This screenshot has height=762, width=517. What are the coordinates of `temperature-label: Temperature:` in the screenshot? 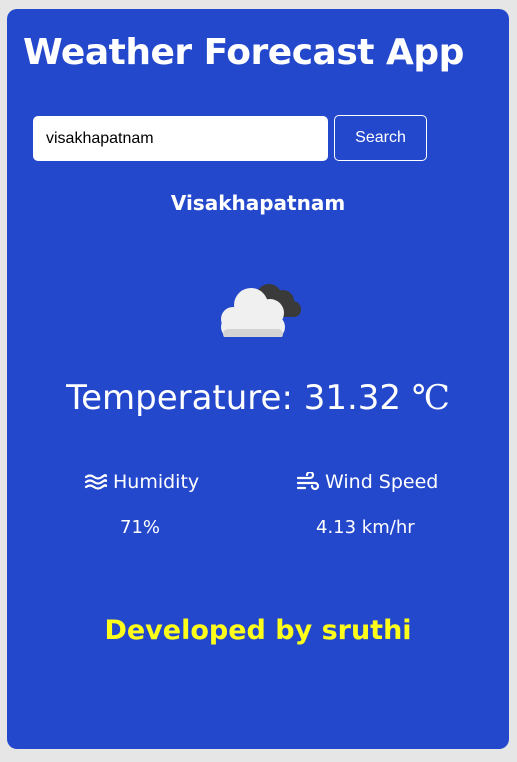 It's located at (179, 398).